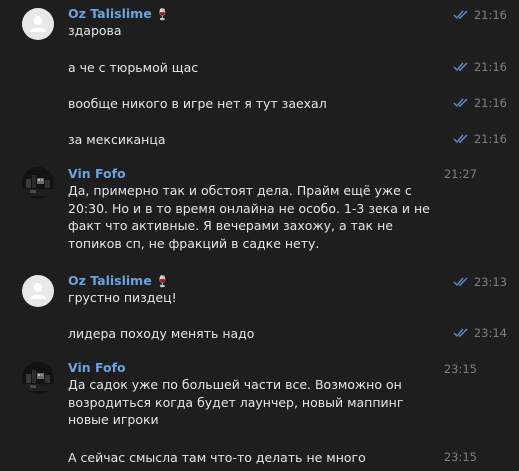 The width and height of the screenshot is (519, 471). Describe the element at coordinates (133, 67) in the screenshot. I see `message-text: а че с тюрьмой щас` at that location.